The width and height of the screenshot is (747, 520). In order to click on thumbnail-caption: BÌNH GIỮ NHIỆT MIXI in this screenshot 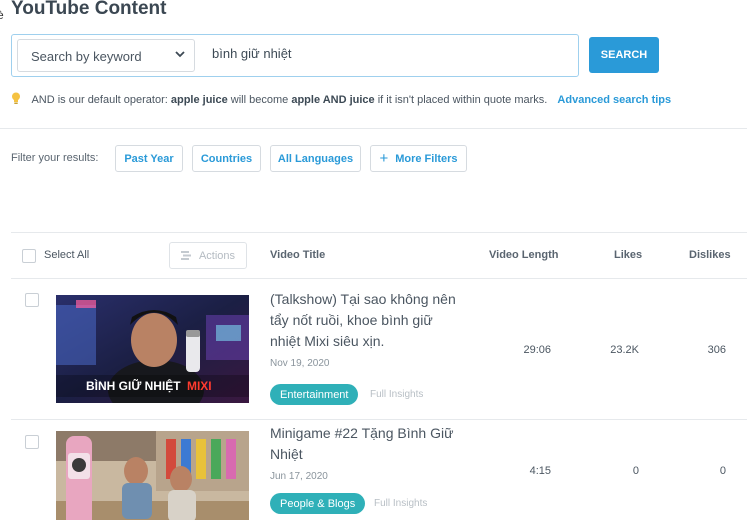, I will do `click(149, 386)`.